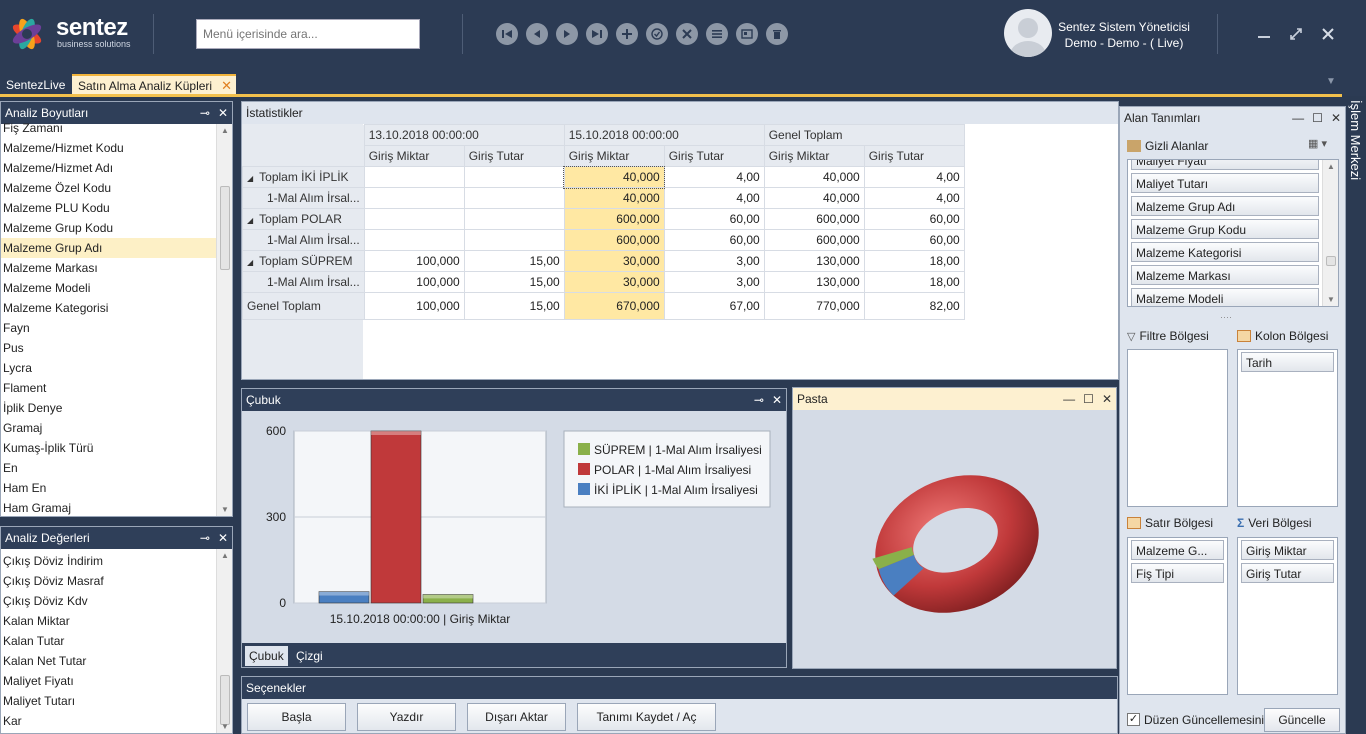 The image size is (1366, 734). I want to click on dimension-item: Gramaj, so click(108, 428).